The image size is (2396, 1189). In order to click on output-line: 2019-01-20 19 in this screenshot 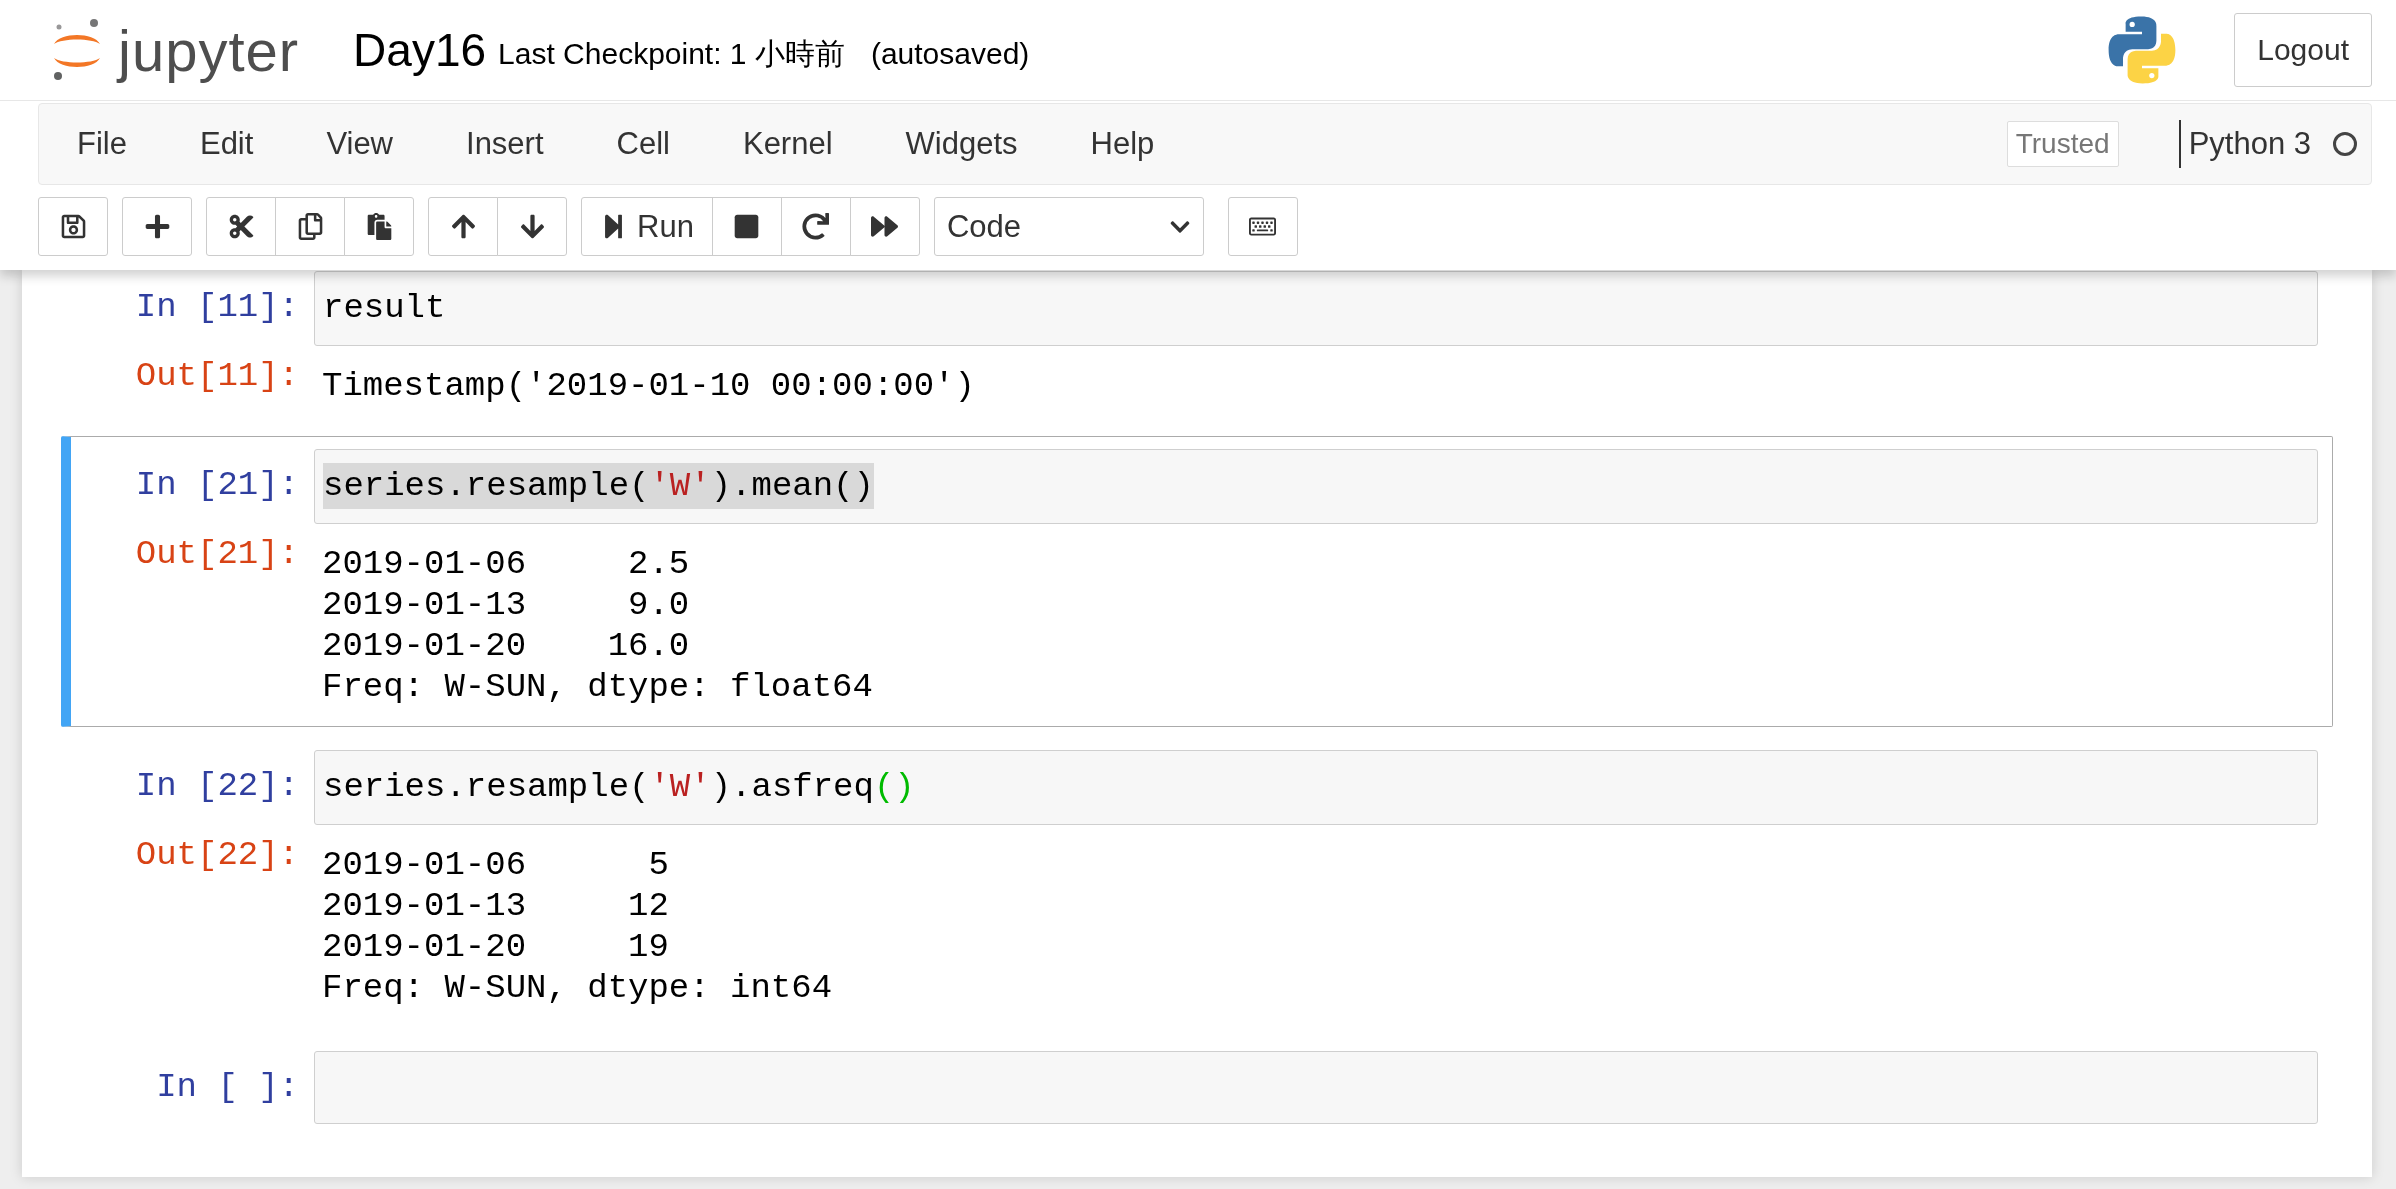, I will do `click(496, 947)`.